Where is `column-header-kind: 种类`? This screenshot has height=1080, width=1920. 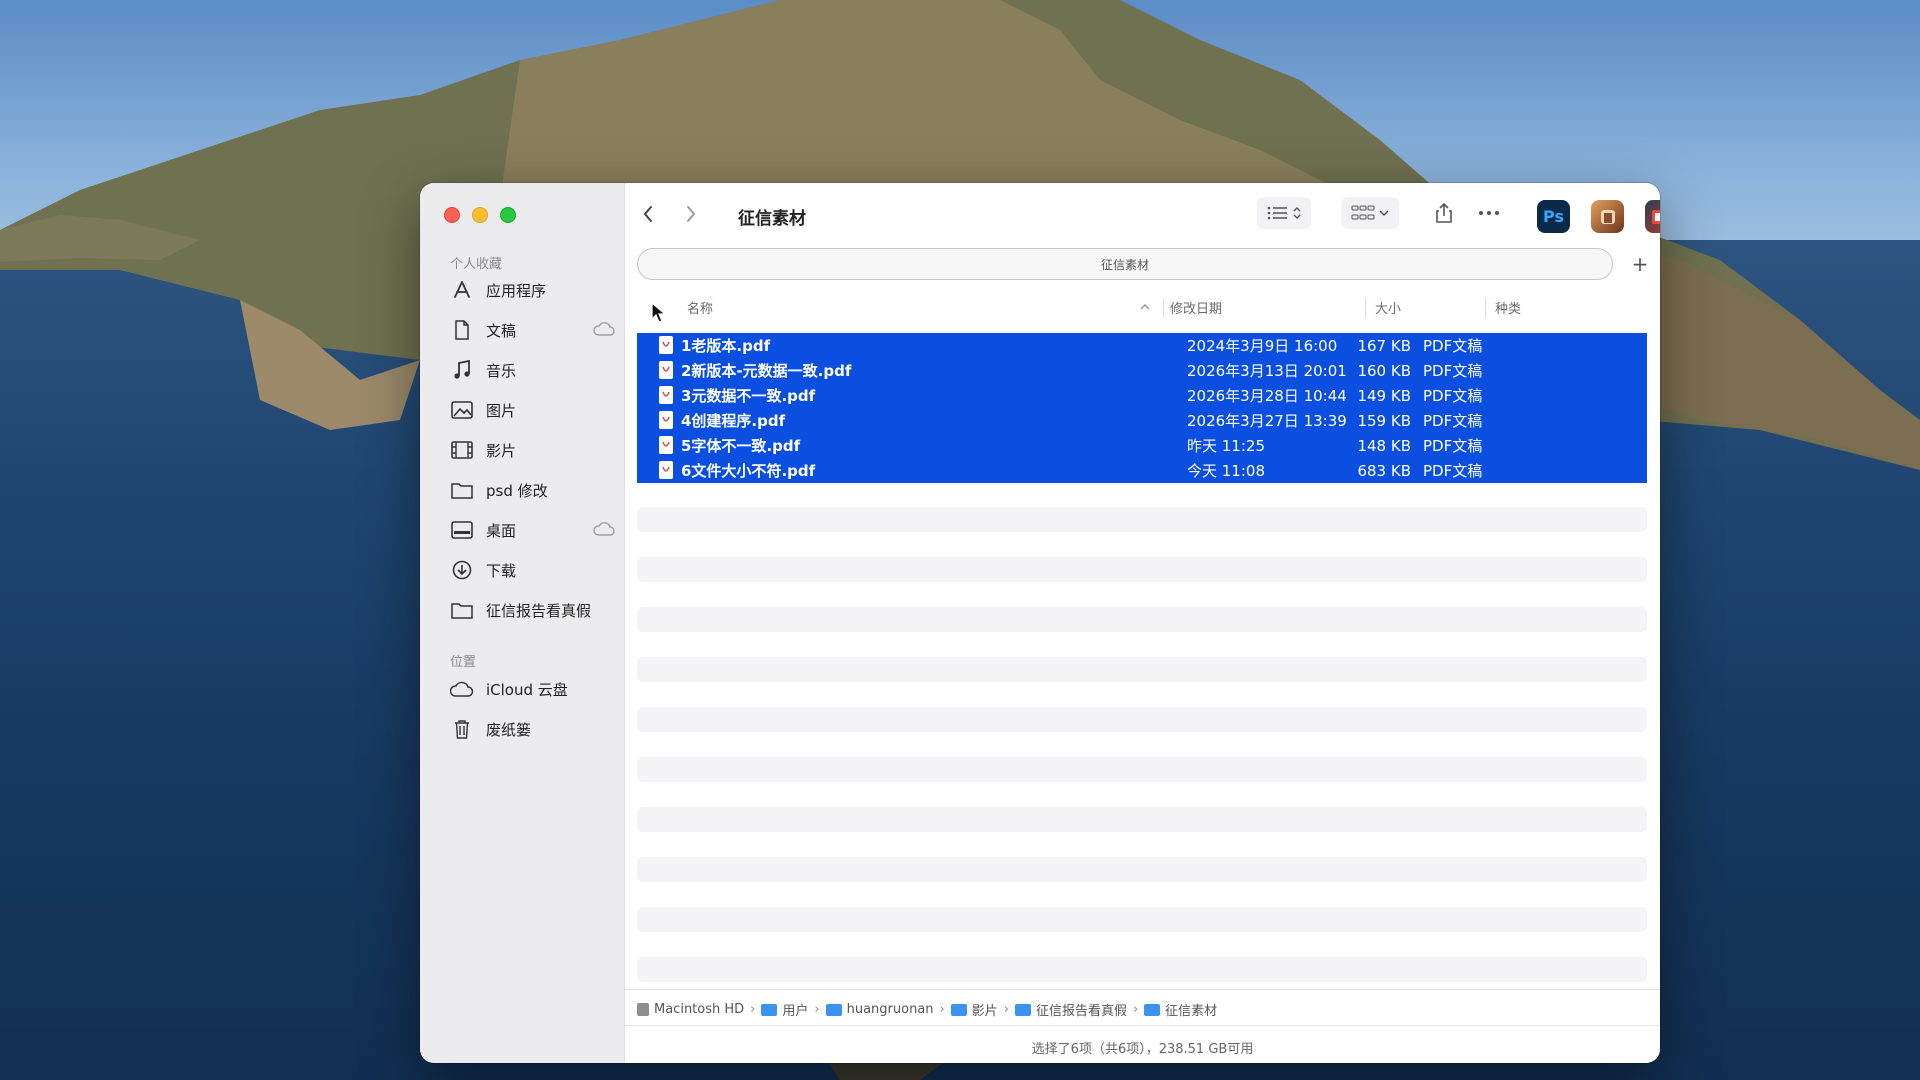 column-header-kind: 种类 is located at coordinates (1508, 307).